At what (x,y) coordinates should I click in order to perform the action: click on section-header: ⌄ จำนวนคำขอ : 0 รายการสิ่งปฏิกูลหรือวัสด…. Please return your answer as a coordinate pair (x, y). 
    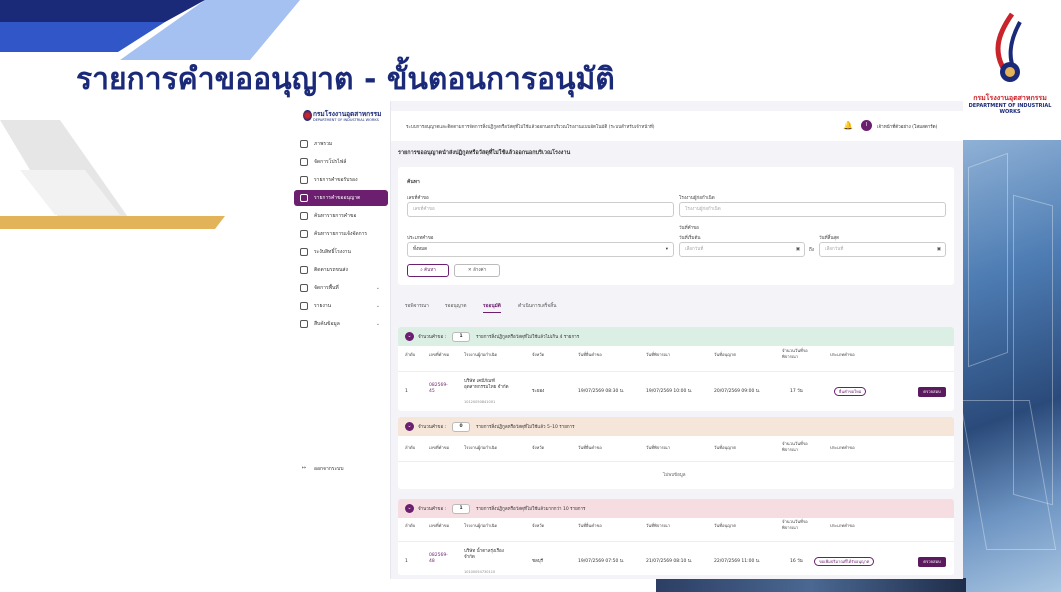
    Looking at the image, I should click on (676, 426).